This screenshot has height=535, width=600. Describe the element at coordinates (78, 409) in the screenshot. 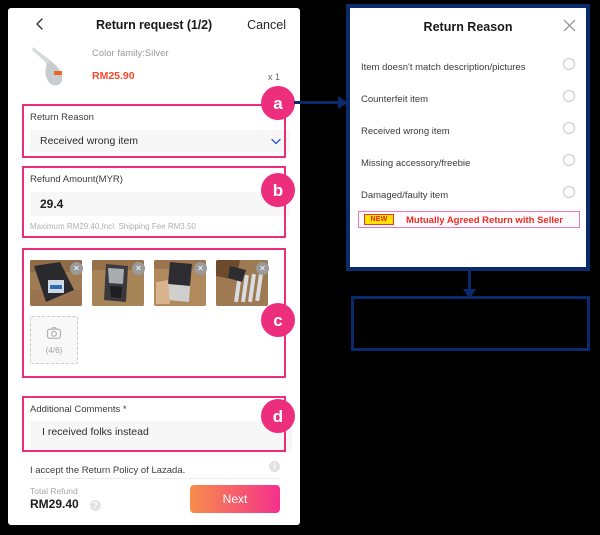

I see `additional-comments-label: Additional Comments *` at that location.